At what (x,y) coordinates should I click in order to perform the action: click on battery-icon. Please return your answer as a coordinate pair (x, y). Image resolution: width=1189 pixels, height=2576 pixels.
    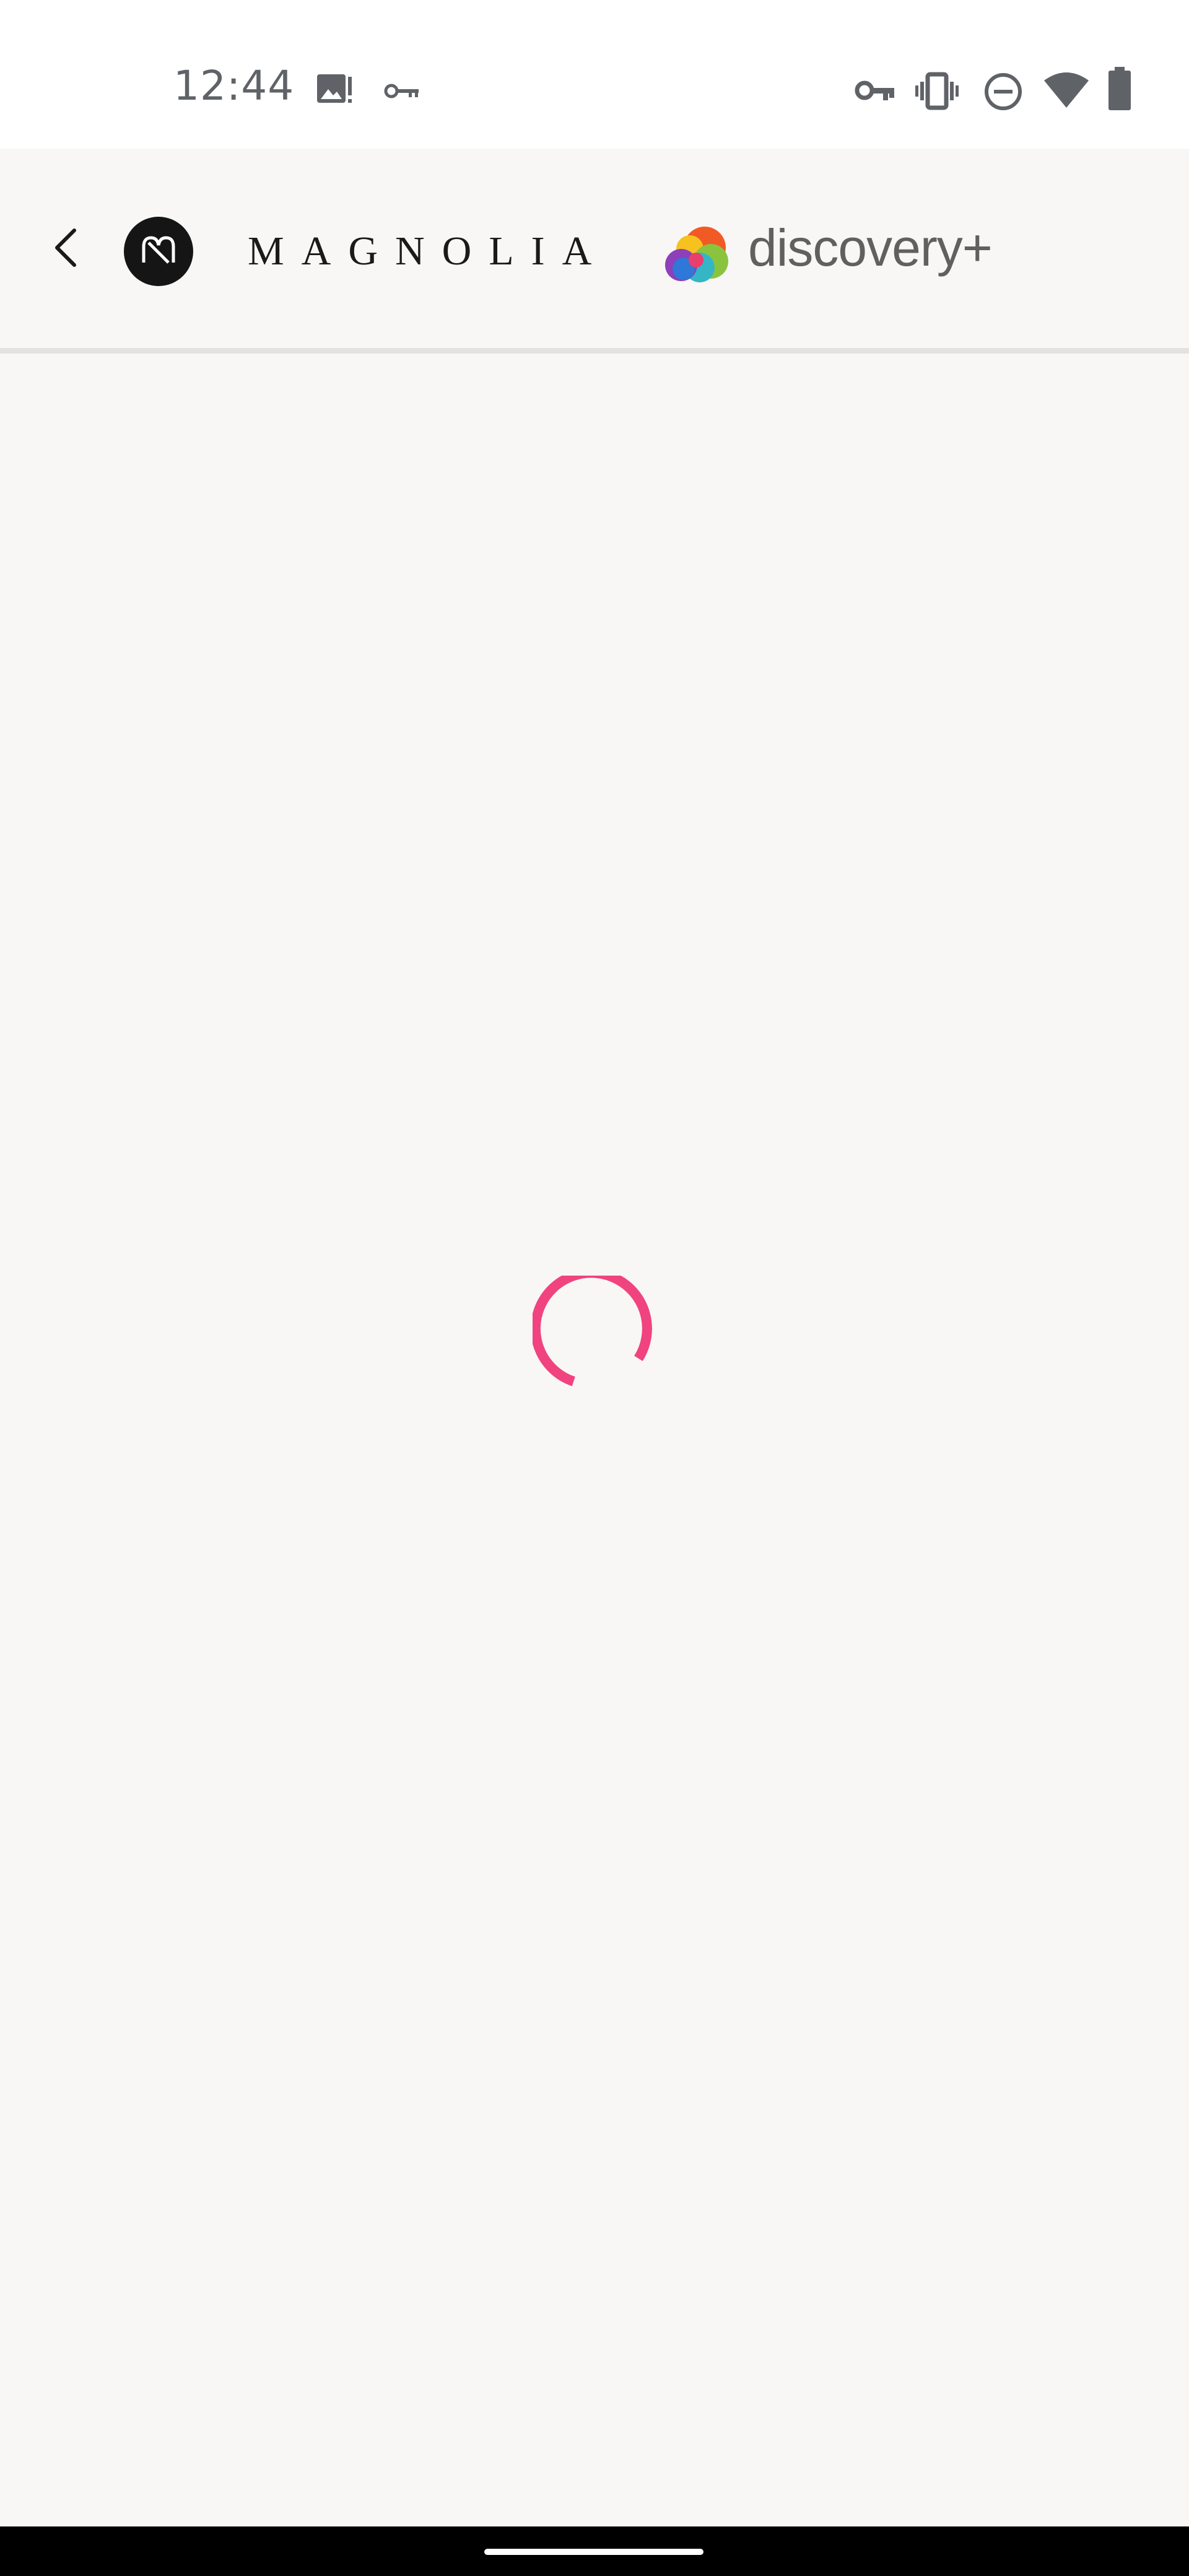
    Looking at the image, I should click on (1119, 88).